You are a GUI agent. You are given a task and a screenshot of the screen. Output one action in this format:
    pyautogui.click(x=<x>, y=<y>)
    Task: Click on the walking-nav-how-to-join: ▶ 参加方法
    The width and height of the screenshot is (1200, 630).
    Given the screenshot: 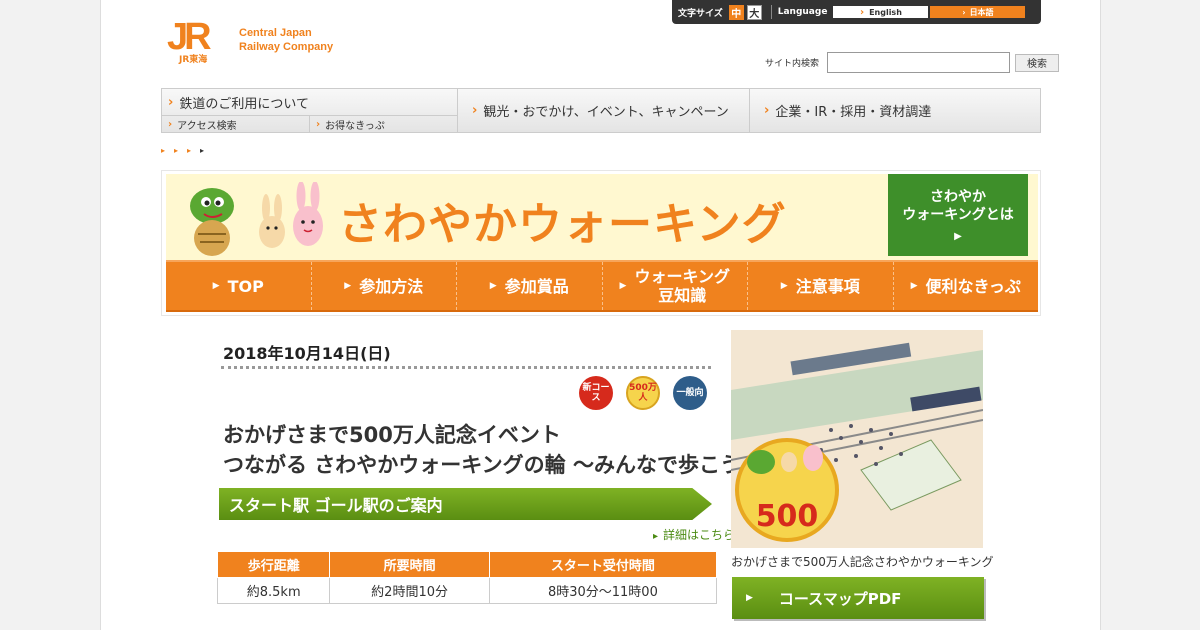 What is the action you would take?
    pyautogui.click(x=384, y=286)
    